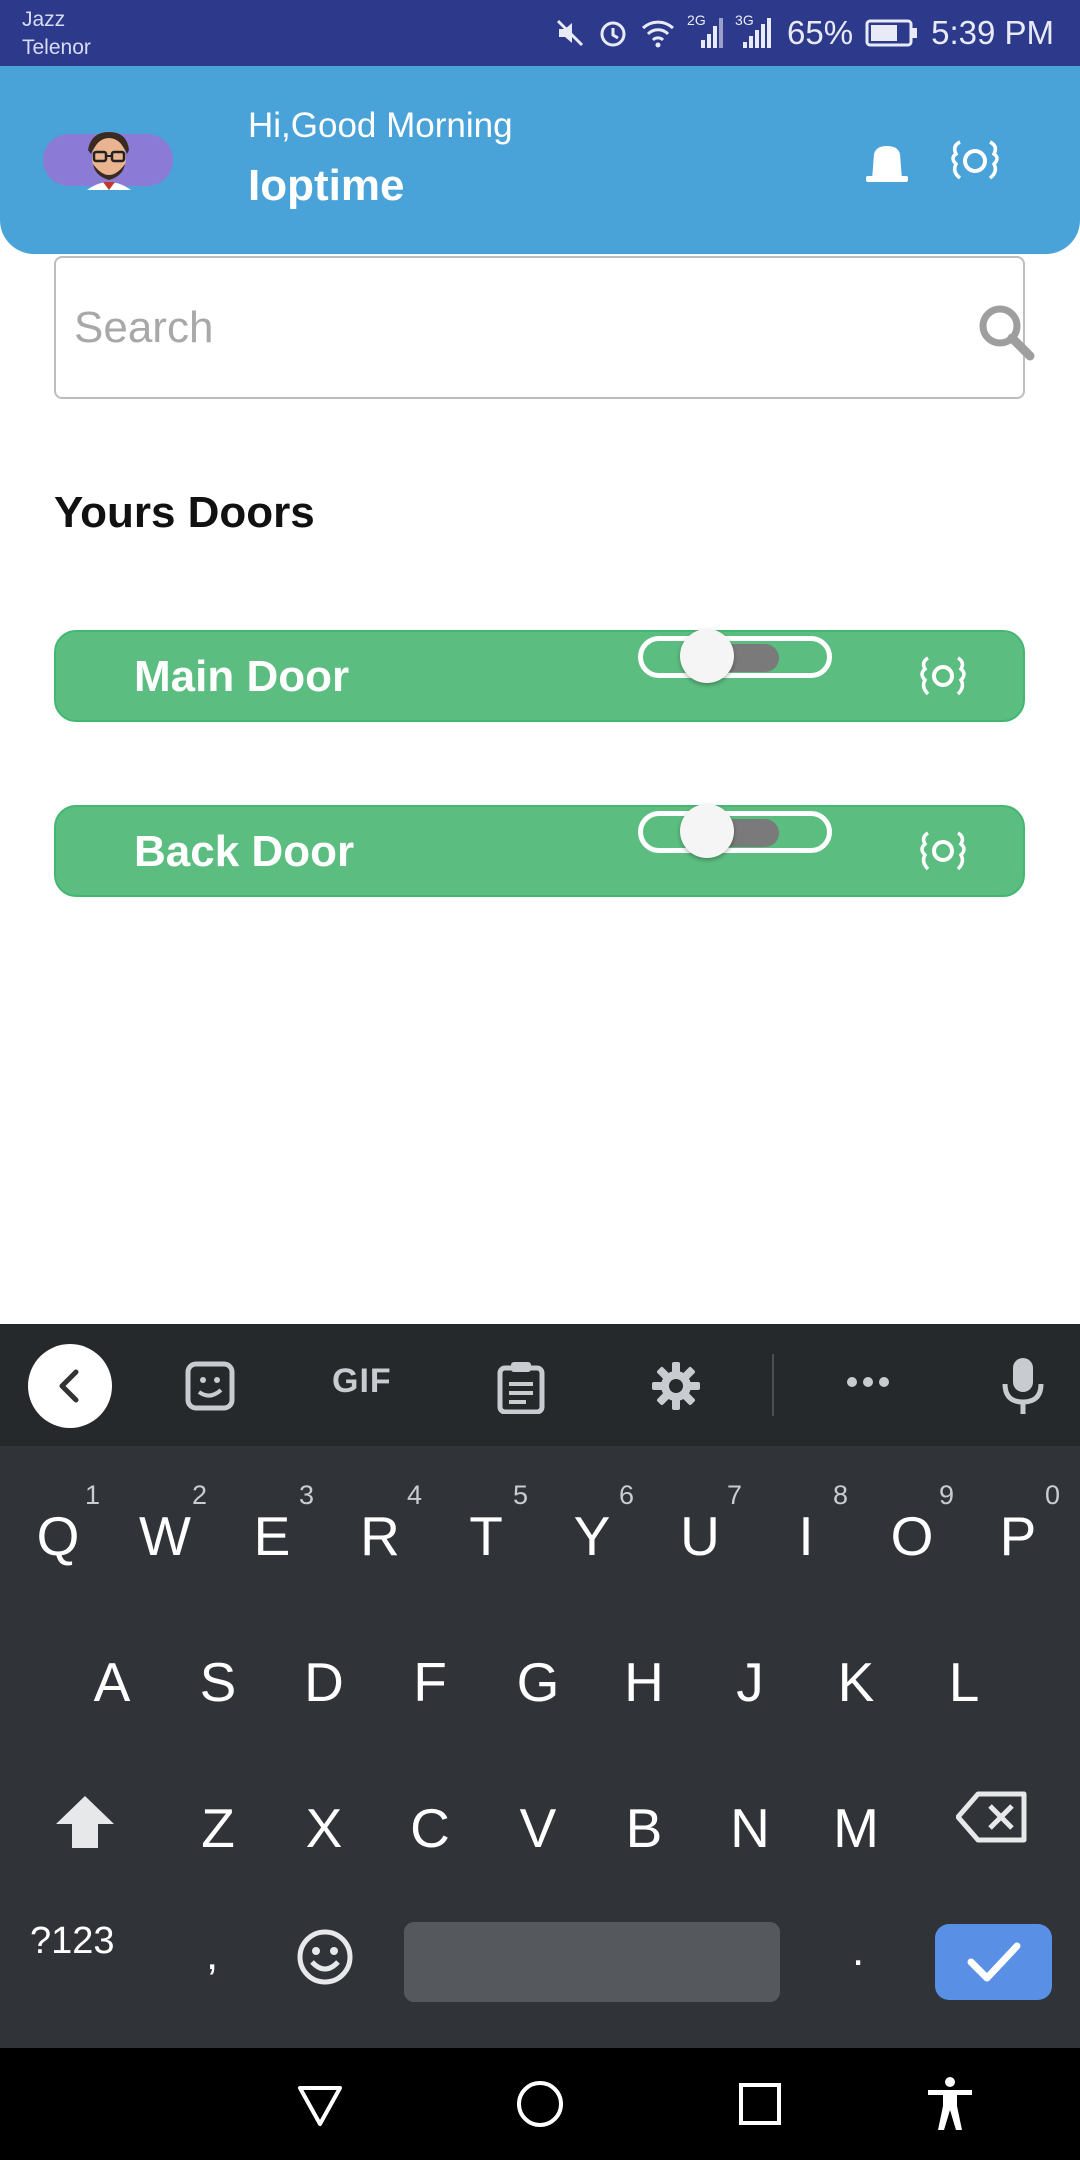 The height and width of the screenshot is (2160, 1080). I want to click on carrier-names: Jazz Telenor, so click(56, 34).